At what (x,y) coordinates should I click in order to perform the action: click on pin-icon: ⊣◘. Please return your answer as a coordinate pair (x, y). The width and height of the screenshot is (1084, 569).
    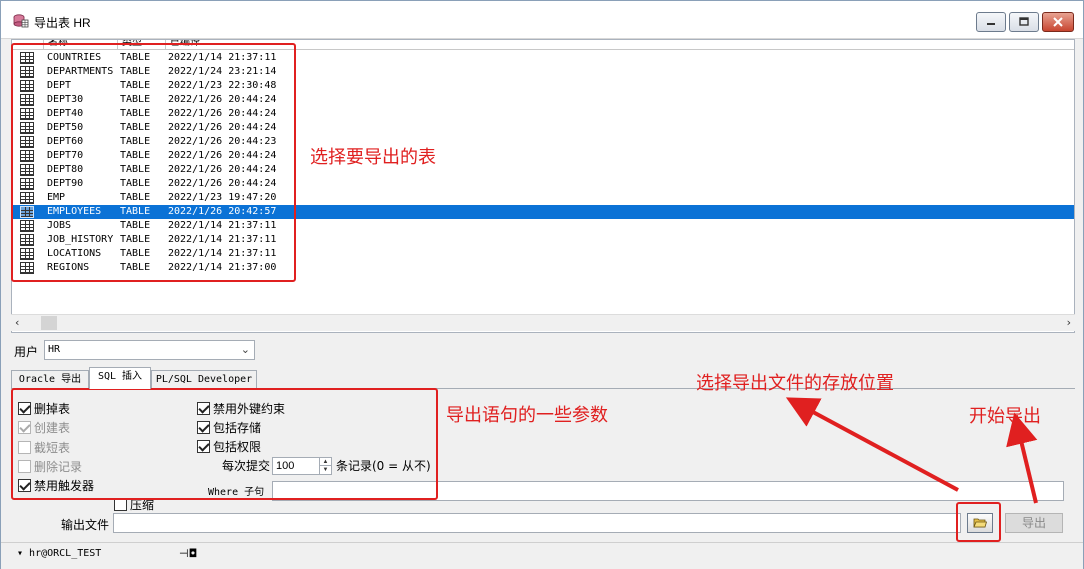
    Looking at the image, I should click on (188, 553).